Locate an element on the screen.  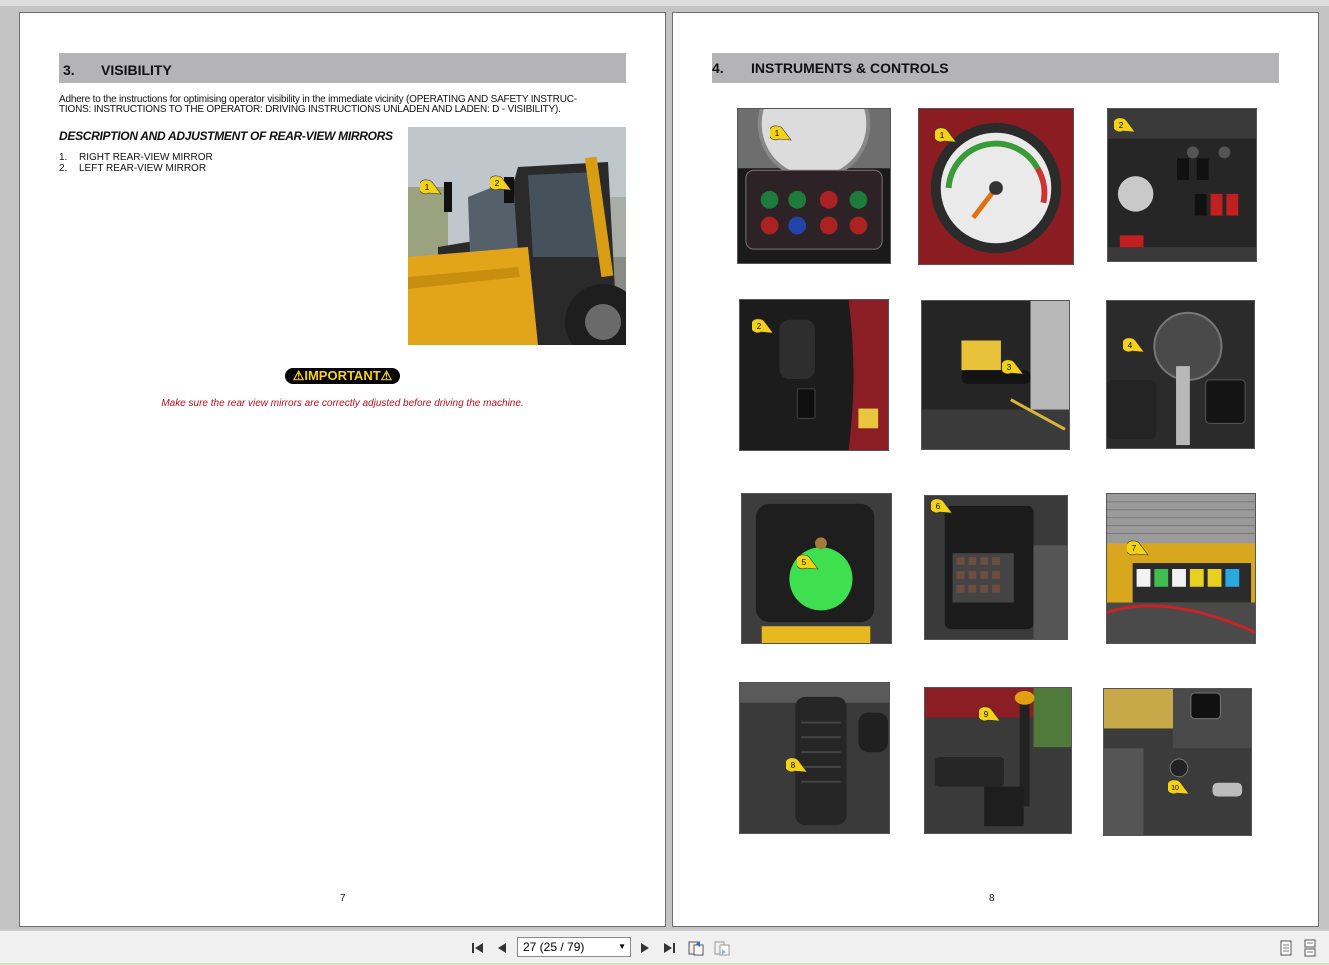
thumbnail-side-console: 2 is located at coordinates (814, 375).